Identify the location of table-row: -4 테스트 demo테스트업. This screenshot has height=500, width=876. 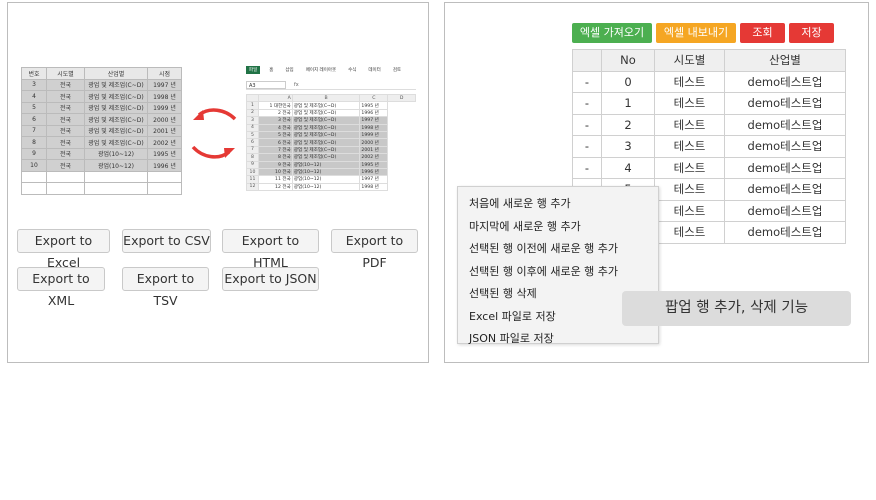
(709, 167).